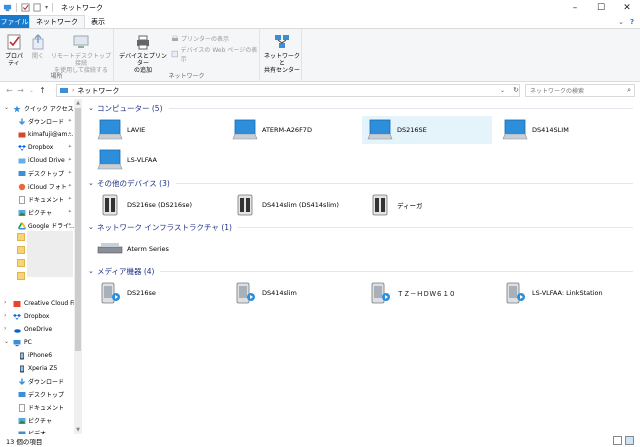 The height and width of the screenshot is (447, 640). Describe the element at coordinates (14, 21) in the screenshot. I see `tab-file: ファイル` at that location.